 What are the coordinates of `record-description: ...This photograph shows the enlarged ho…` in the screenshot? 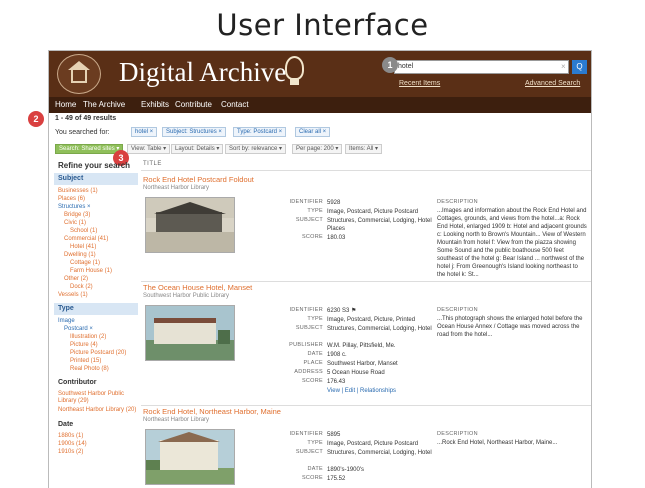 It's located at (510, 327).